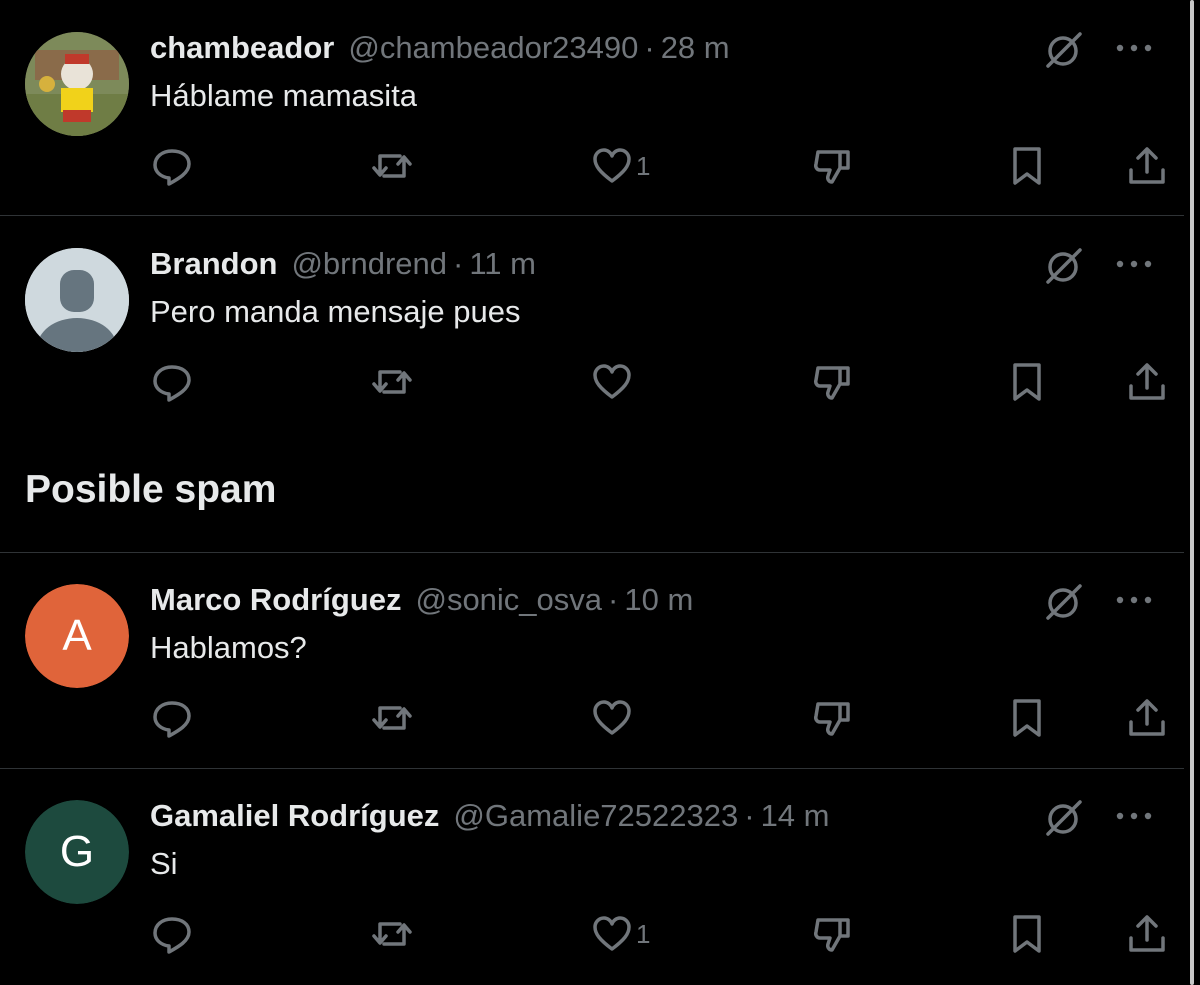  What do you see at coordinates (275, 600) in the screenshot?
I see `display-name: Marco Rodríguez` at bounding box center [275, 600].